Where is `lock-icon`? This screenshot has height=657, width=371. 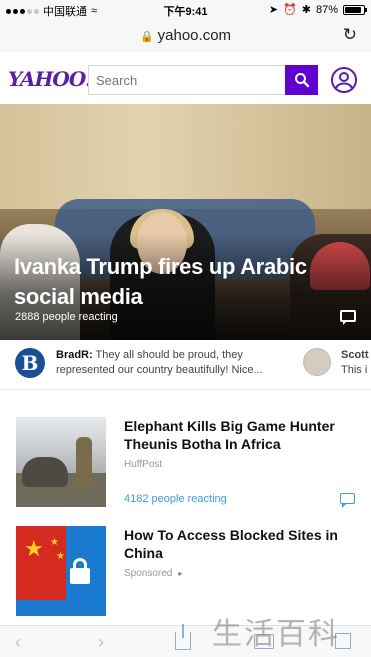 lock-icon is located at coordinates (80, 576).